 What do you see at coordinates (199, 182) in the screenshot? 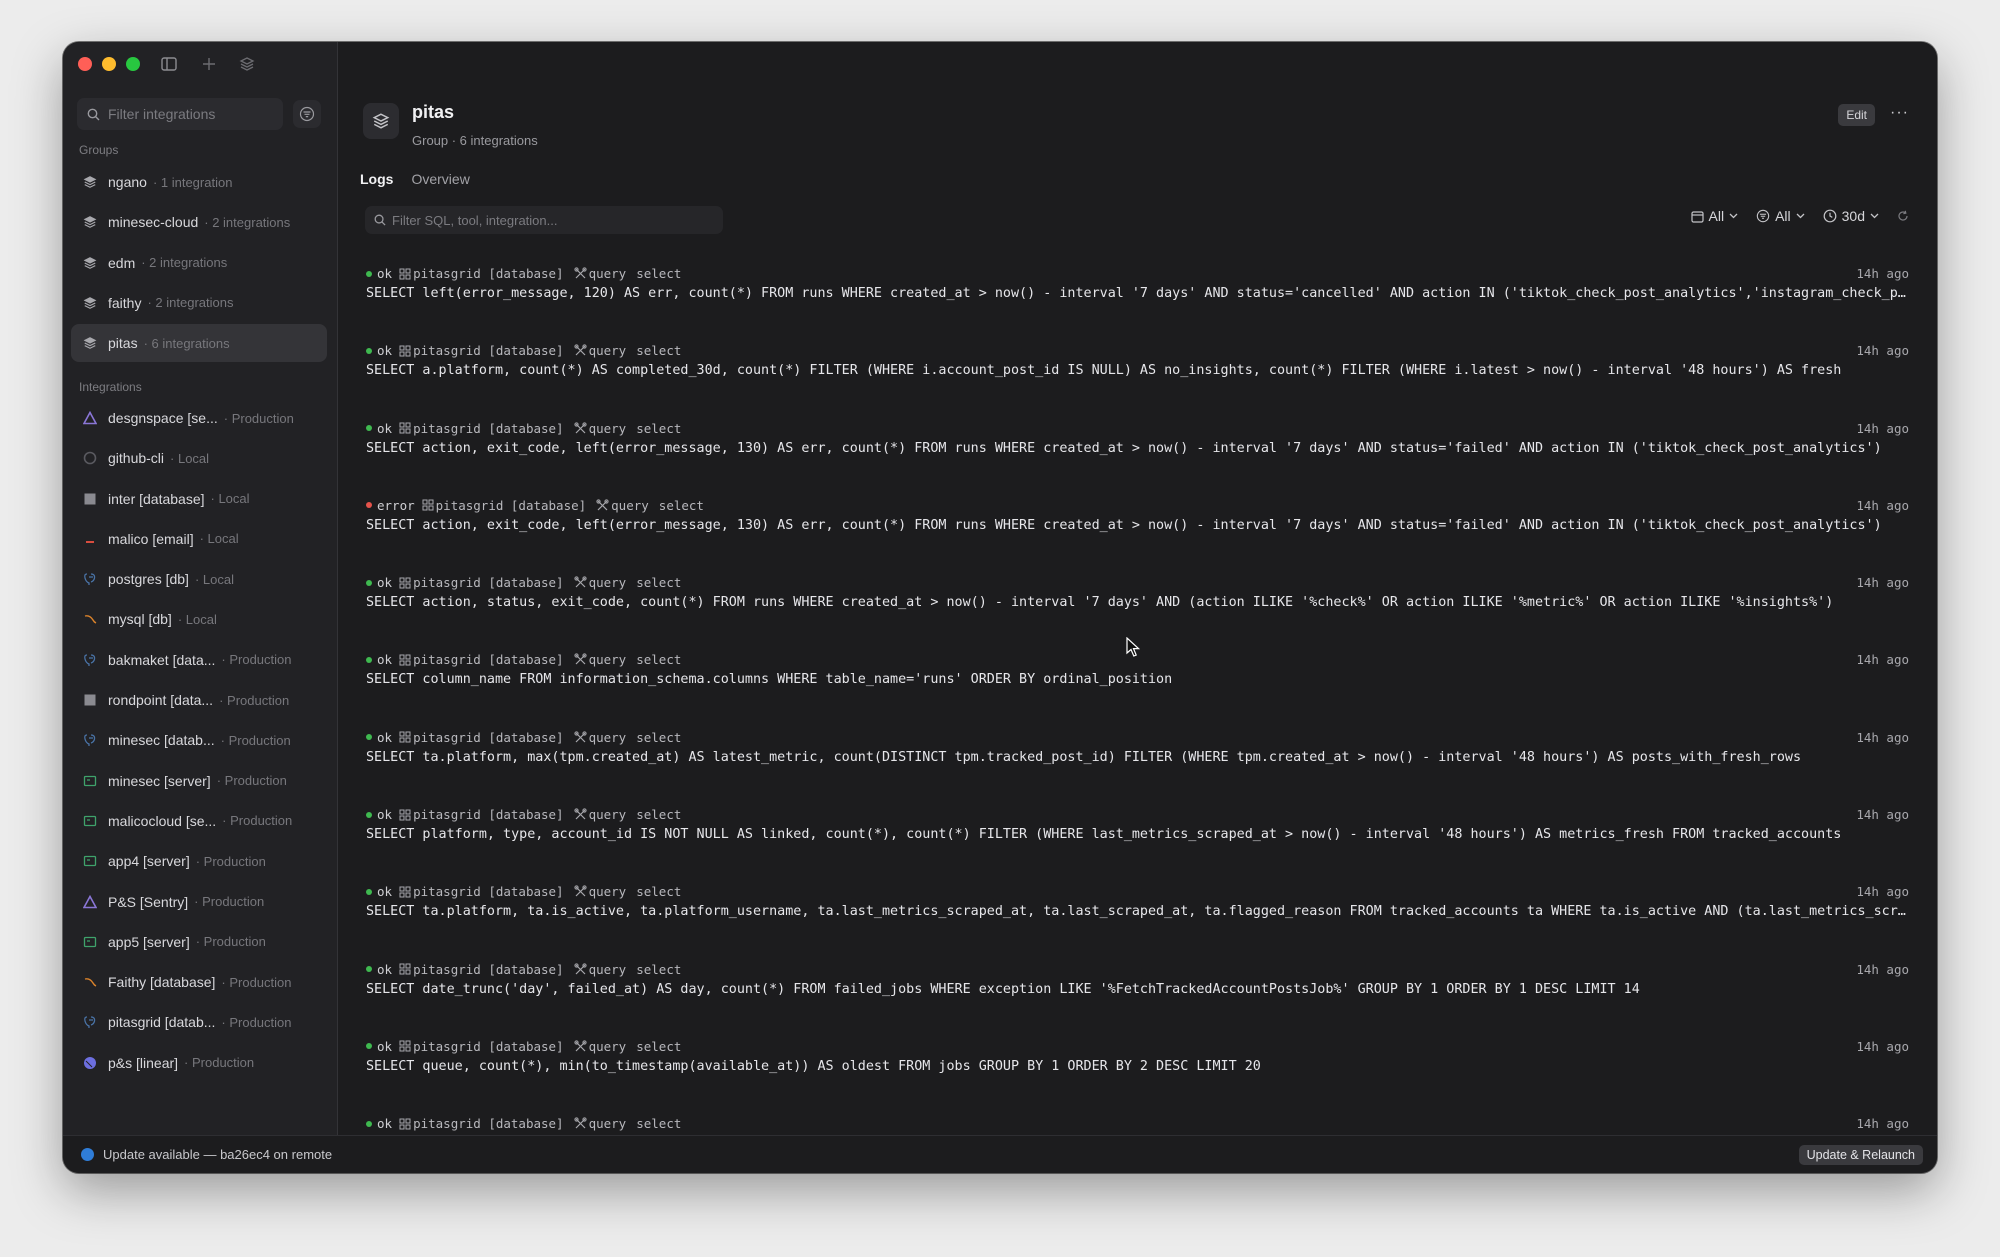
I see `sidebar-group-ngano: ngano · 1 integration` at bounding box center [199, 182].